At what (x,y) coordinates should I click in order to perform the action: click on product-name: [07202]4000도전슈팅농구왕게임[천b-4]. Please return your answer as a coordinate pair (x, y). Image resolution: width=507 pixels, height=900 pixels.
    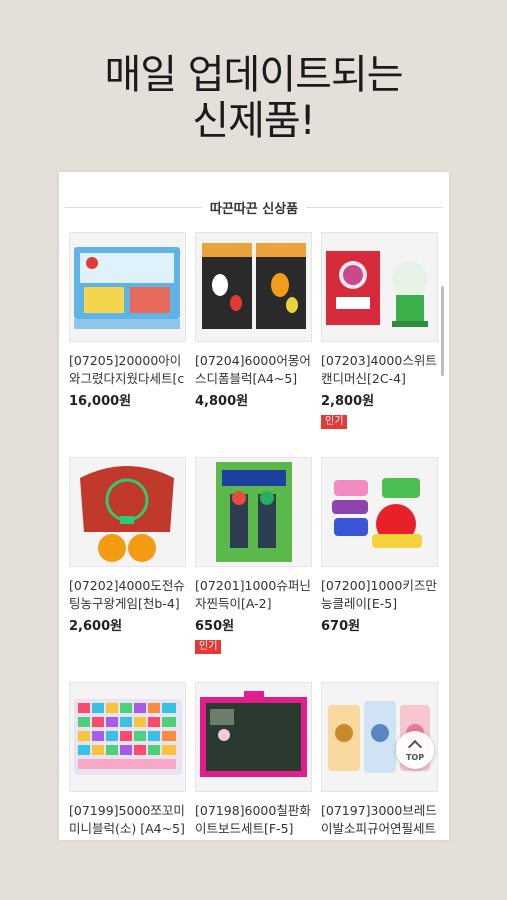
    Looking at the image, I should click on (127, 595).